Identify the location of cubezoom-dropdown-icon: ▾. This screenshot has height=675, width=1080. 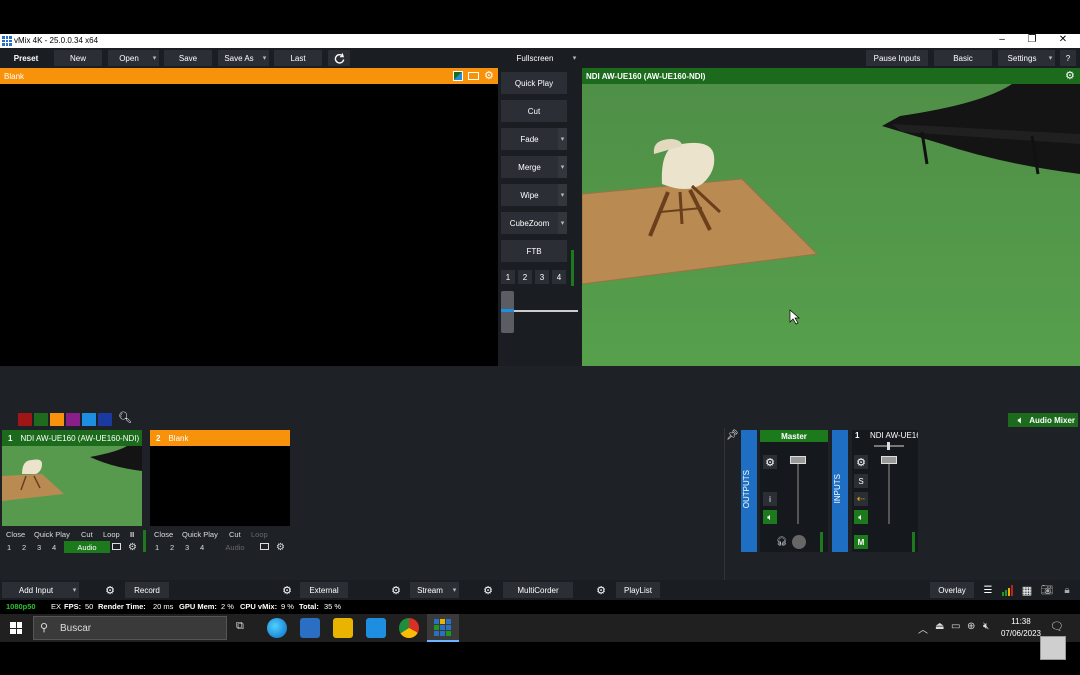
(562, 223).